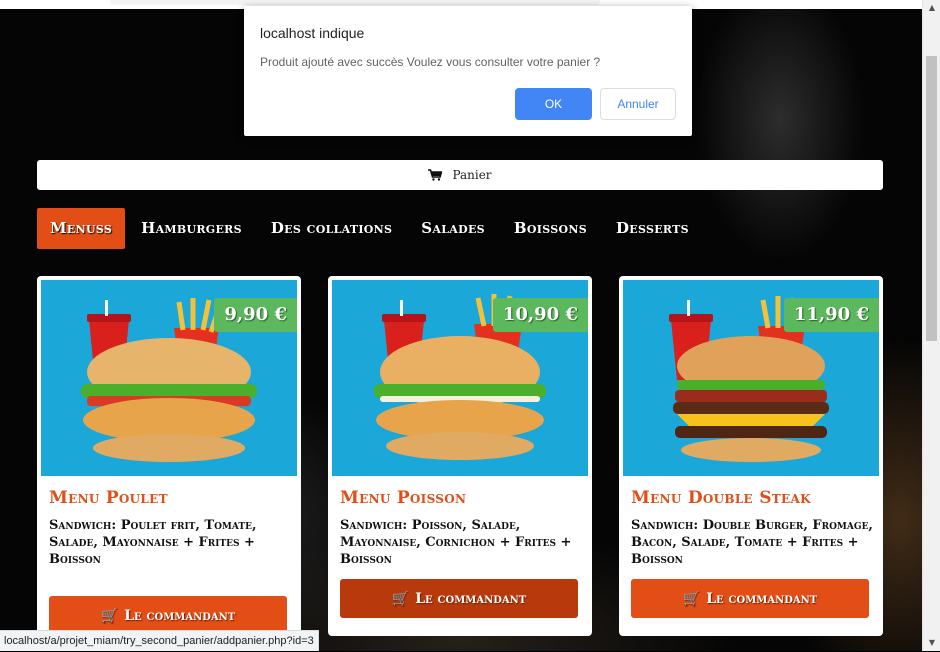 The width and height of the screenshot is (940, 652). Describe the element at coordinates (169, 378) in the screenshot. I see `product-image: 9,90 €` at that location.